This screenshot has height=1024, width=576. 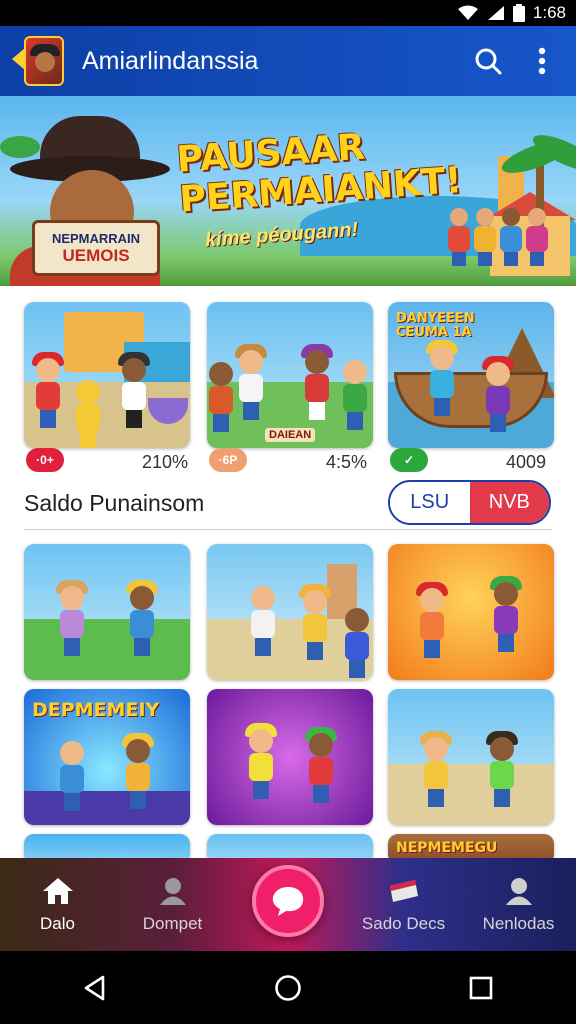 I want to click on section-title: Saldo Punainsom, so click(x=114, y=503).